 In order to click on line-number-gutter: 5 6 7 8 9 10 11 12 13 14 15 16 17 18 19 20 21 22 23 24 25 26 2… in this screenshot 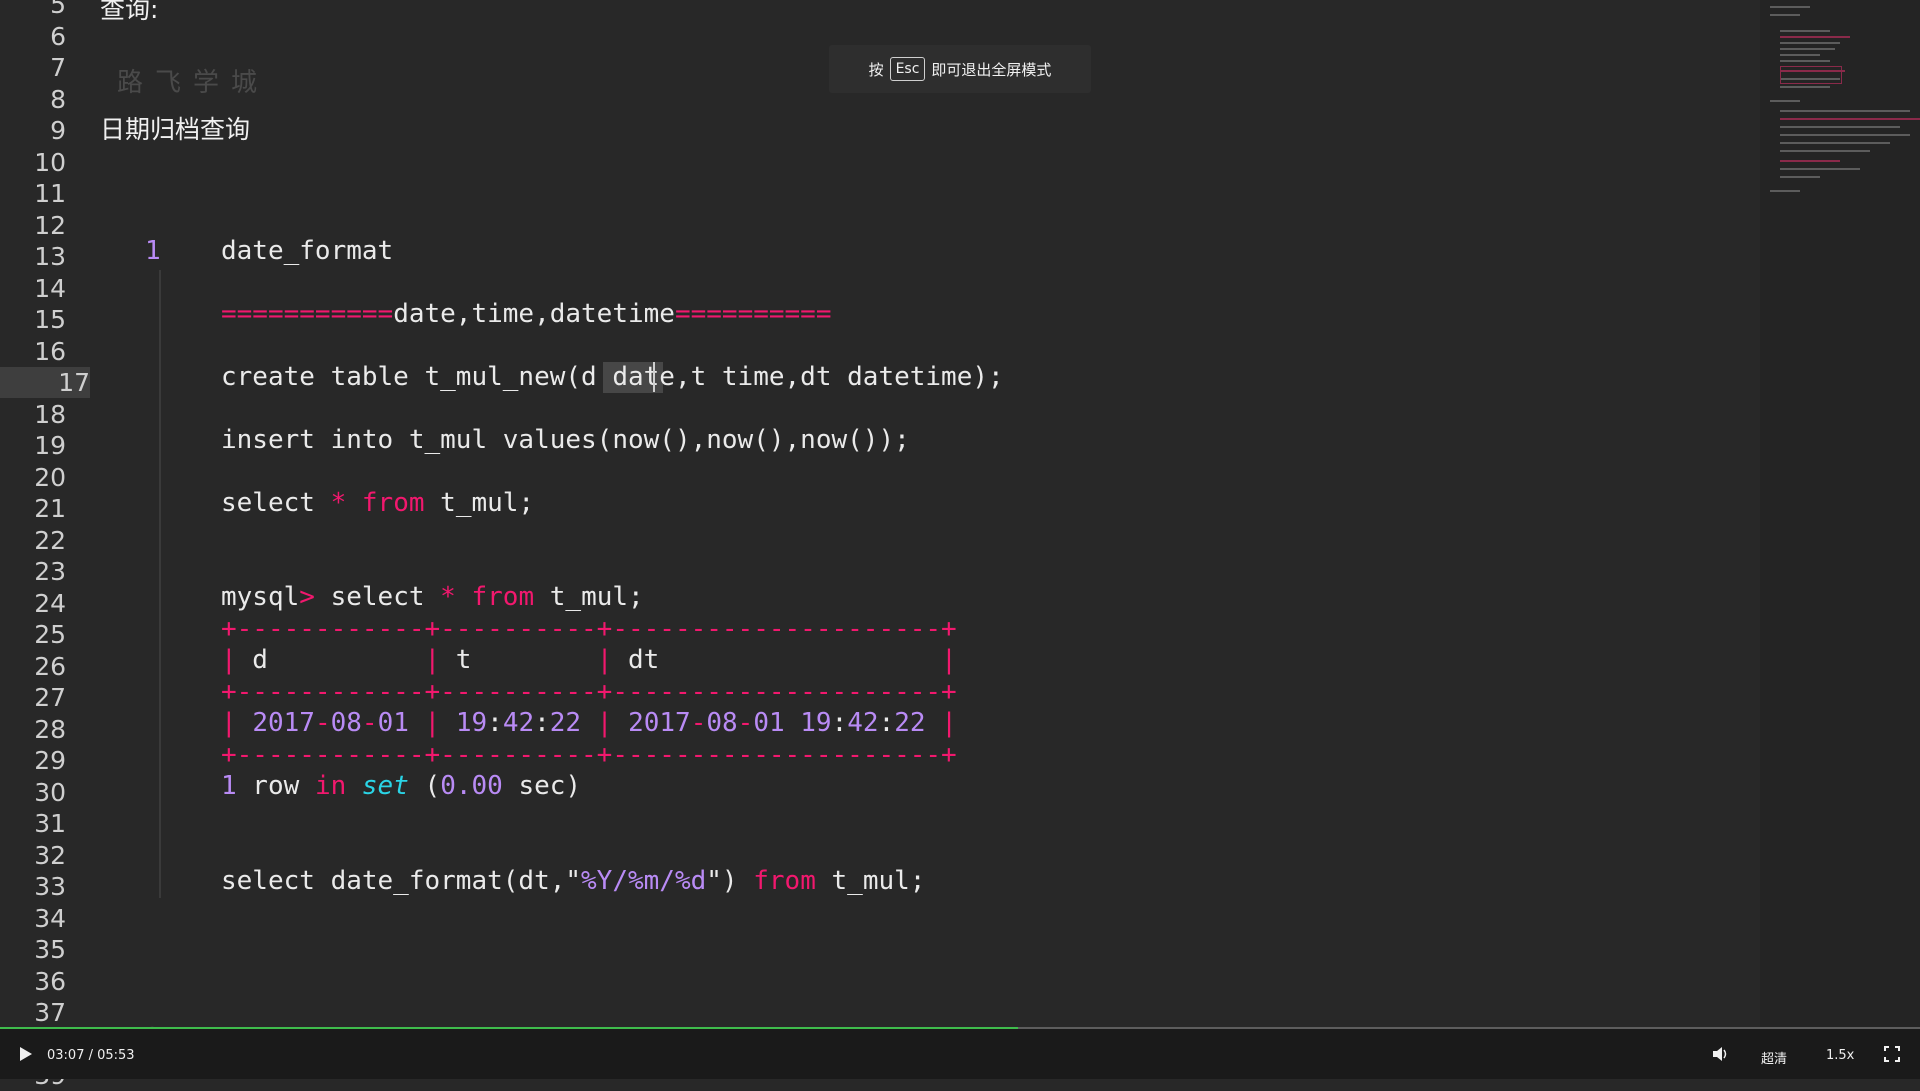, I will do `click(46, 545)`.